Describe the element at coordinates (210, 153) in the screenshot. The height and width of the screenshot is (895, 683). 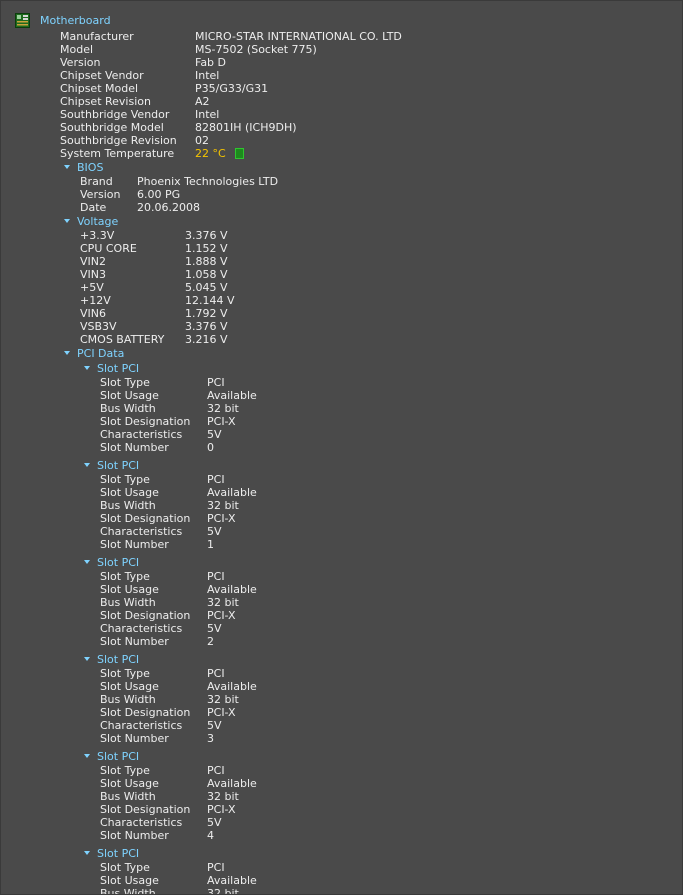
I see `temperature-text: 22 °C` at that location.